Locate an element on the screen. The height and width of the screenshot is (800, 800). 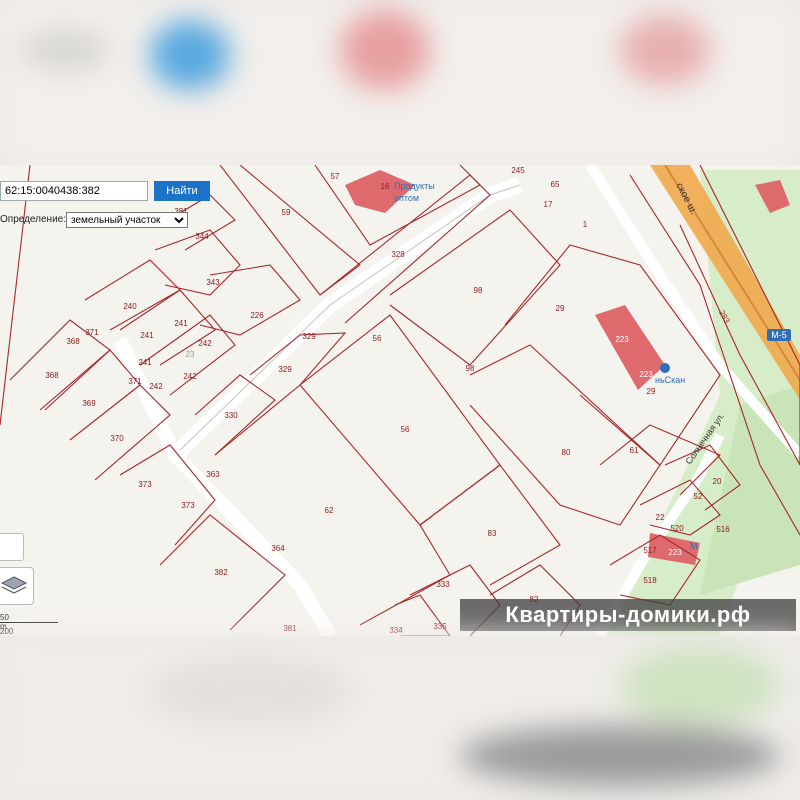
definition-label: Определение: is located at coordinates (33, 219).